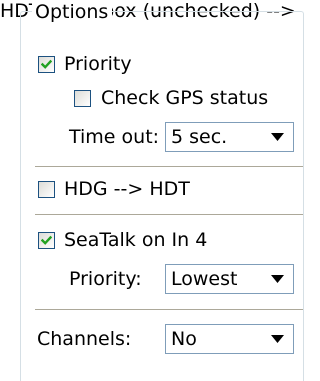 The image size is (320, 381). What do you see at coordinates (135, 240) in the screenshot?
I see `seatalk-label: SeaTalk on In 4` at bounding box center [135, 240].